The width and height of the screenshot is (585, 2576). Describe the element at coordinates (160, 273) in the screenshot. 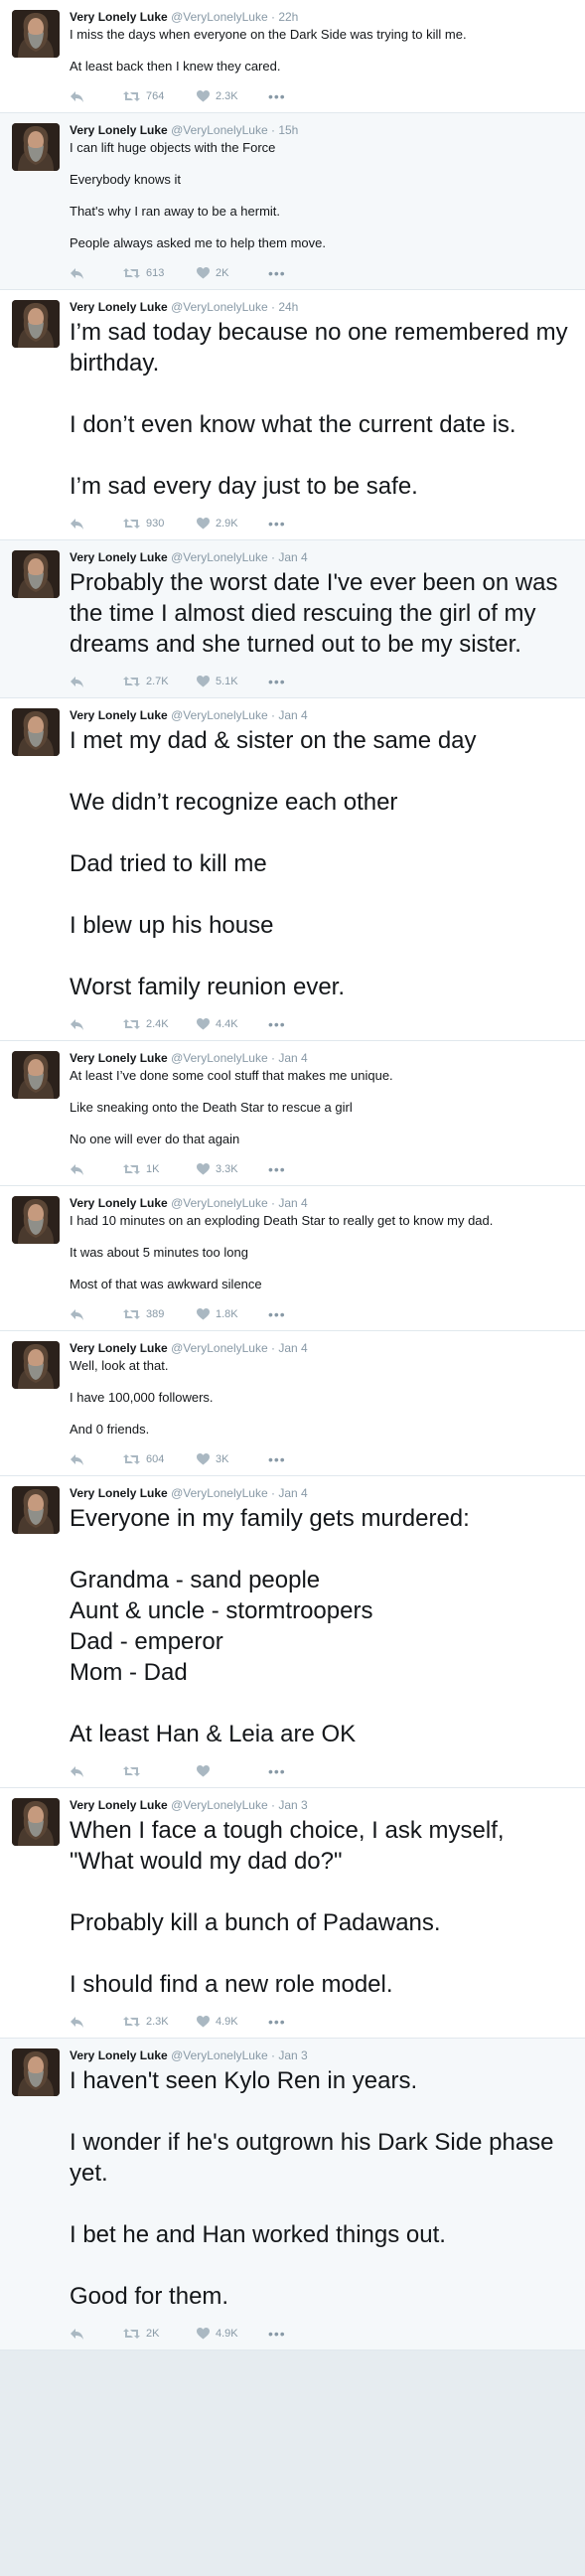

I see `retweet-button: 613` at that location.